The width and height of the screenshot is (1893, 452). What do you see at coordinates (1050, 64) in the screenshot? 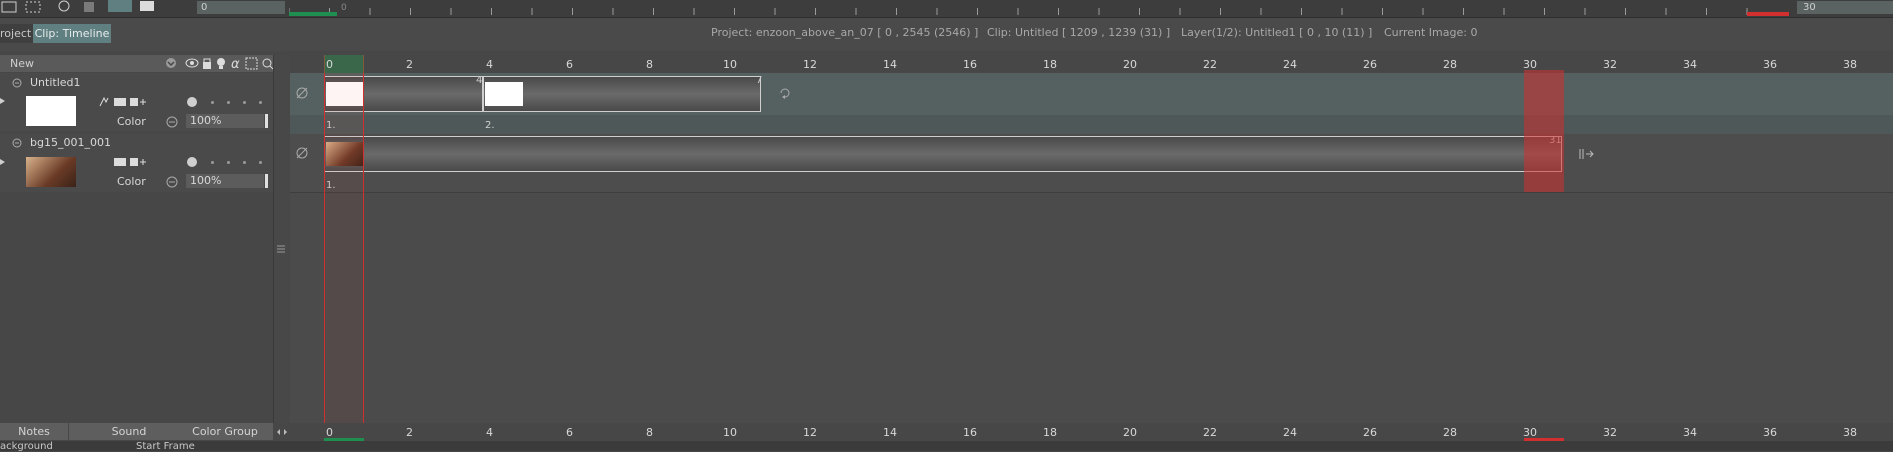
I see `ruler-label-top: 18` at bounding box center [1050, 64].